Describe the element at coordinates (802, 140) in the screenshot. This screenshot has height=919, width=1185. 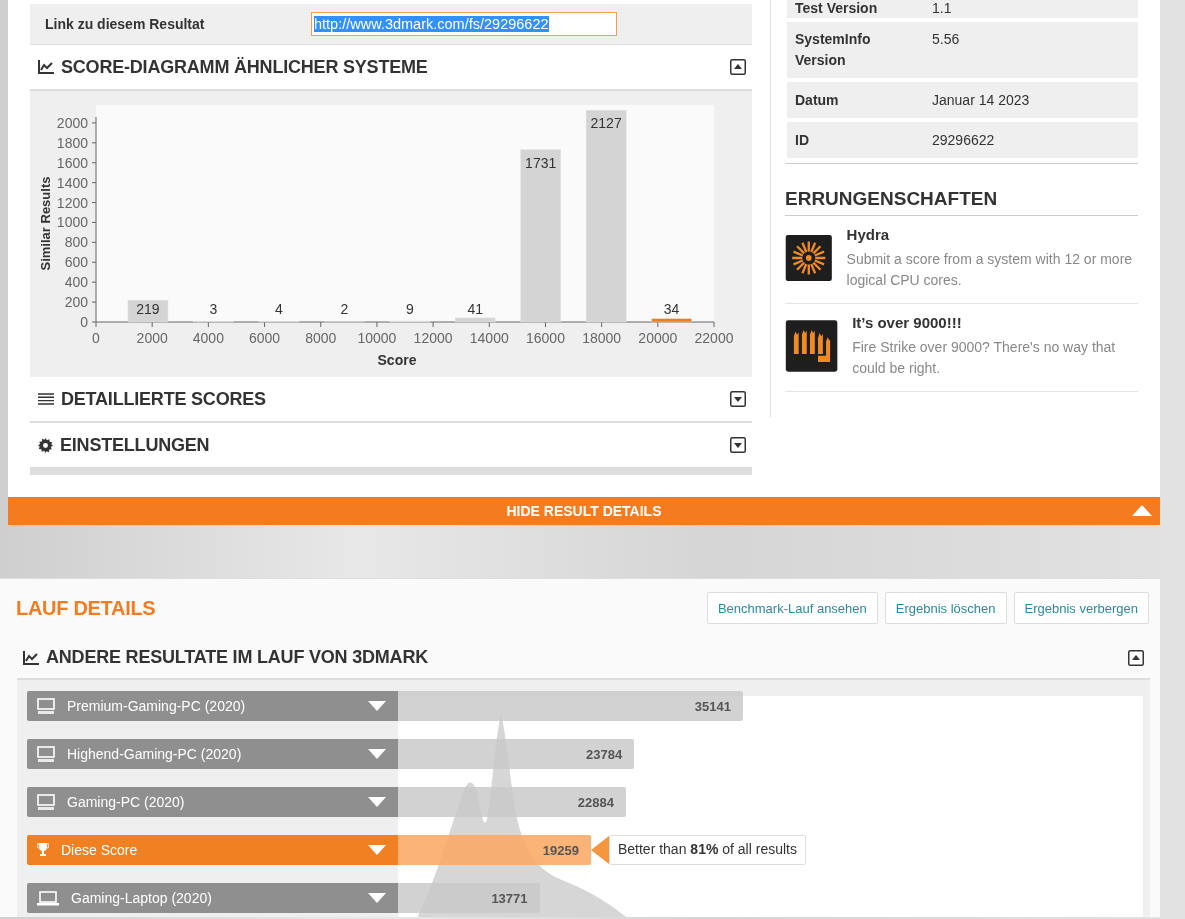
I see `info-label: ID` at that location.